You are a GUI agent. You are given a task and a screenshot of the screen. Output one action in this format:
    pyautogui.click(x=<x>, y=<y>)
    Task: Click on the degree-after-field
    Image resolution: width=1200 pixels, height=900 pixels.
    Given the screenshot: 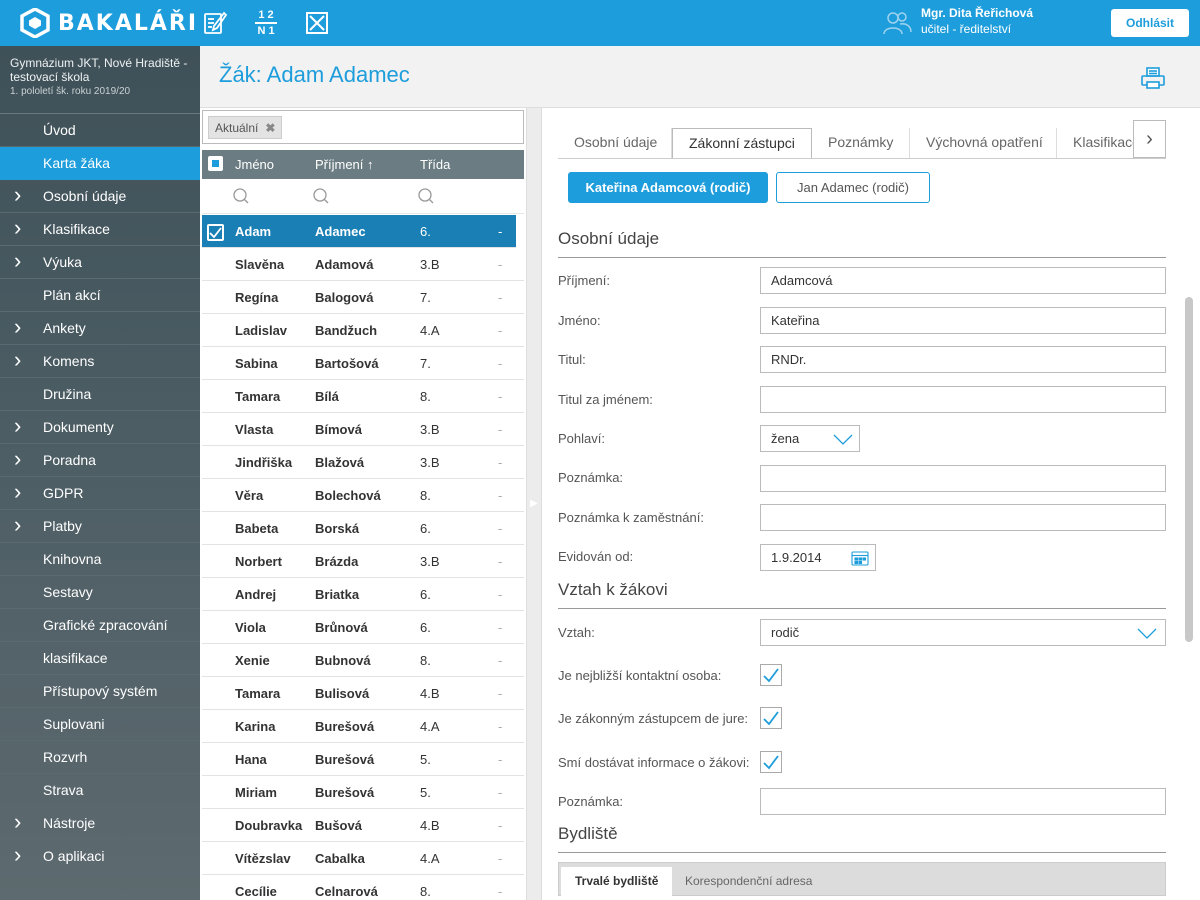 What is the action you would take?
    pyautogui.click(x=963, y=399)
    